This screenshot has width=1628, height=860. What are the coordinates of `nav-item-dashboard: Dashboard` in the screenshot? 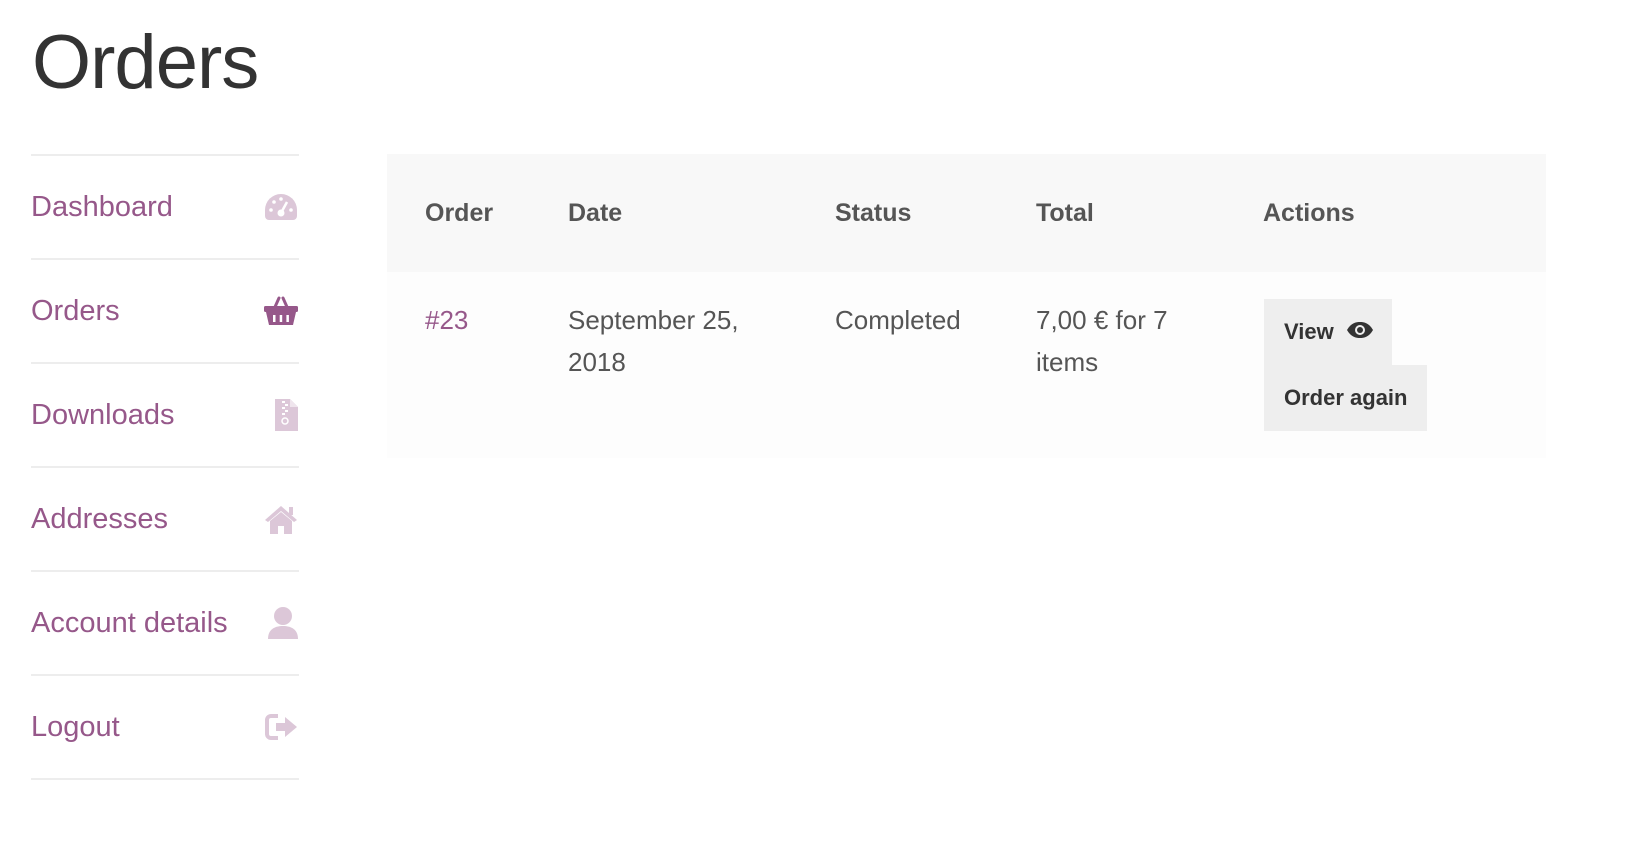 It's located at (165, 208).